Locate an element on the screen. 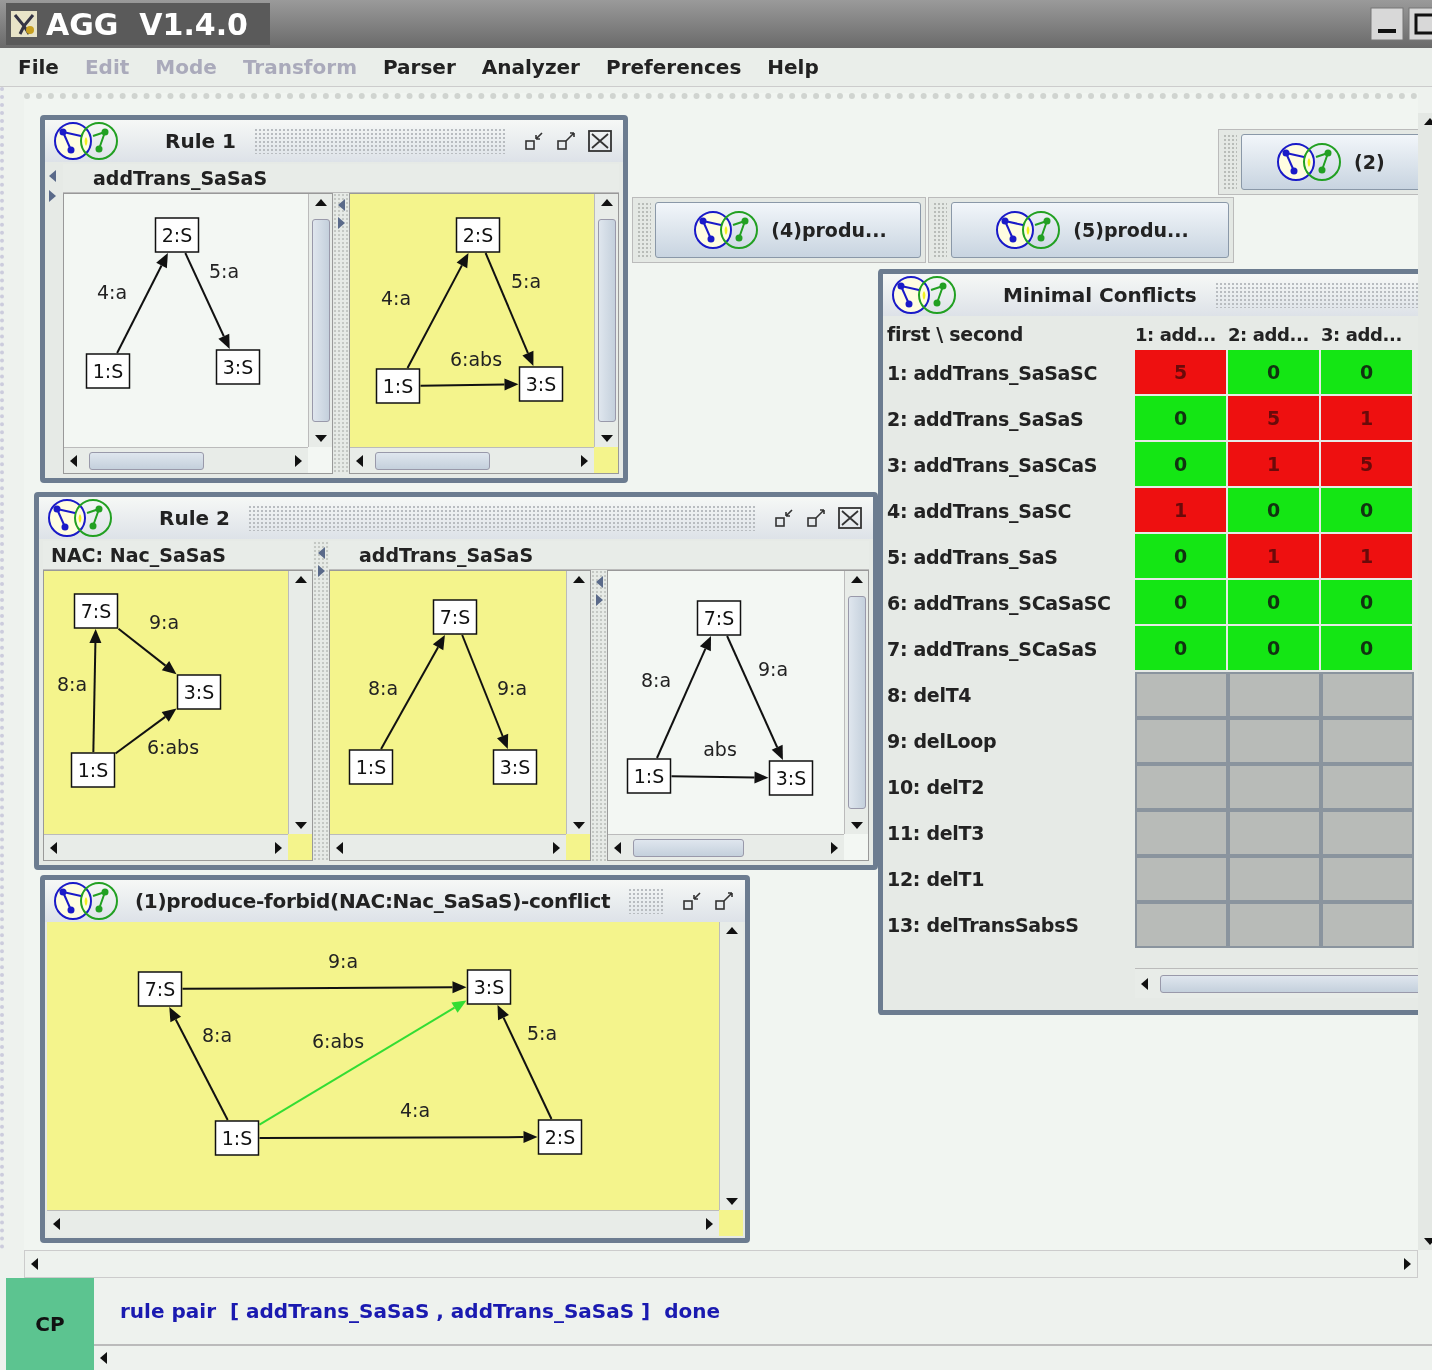 Image resolution: width=1432 pixels, height=1370 pixels. app-icon is located at coordinates (24, 24).